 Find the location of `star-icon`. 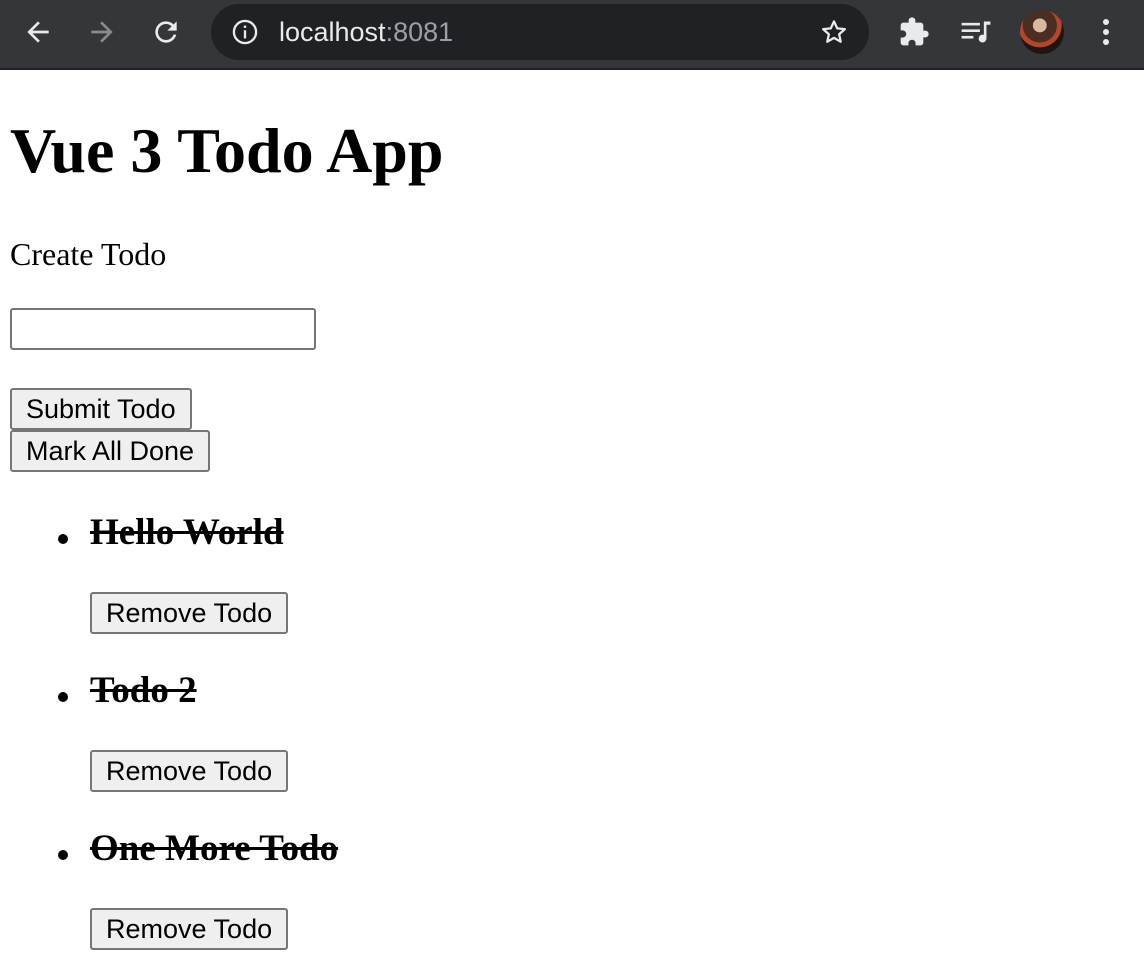

star-icon is located at coordinates (834, 32).